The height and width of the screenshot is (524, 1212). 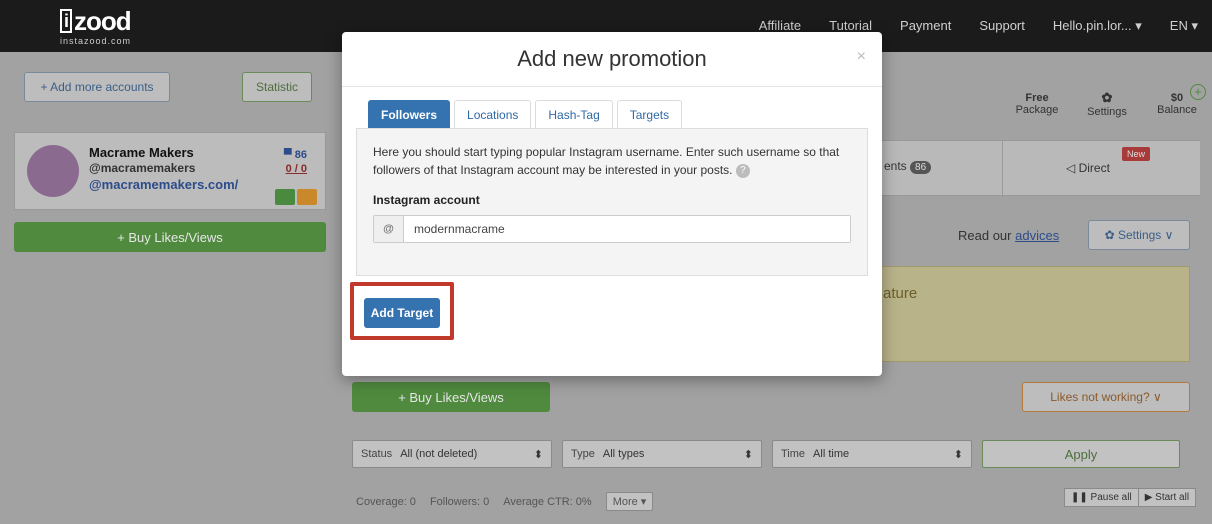 I want to click on advices-link: advices, so click(x=1037, y=235).